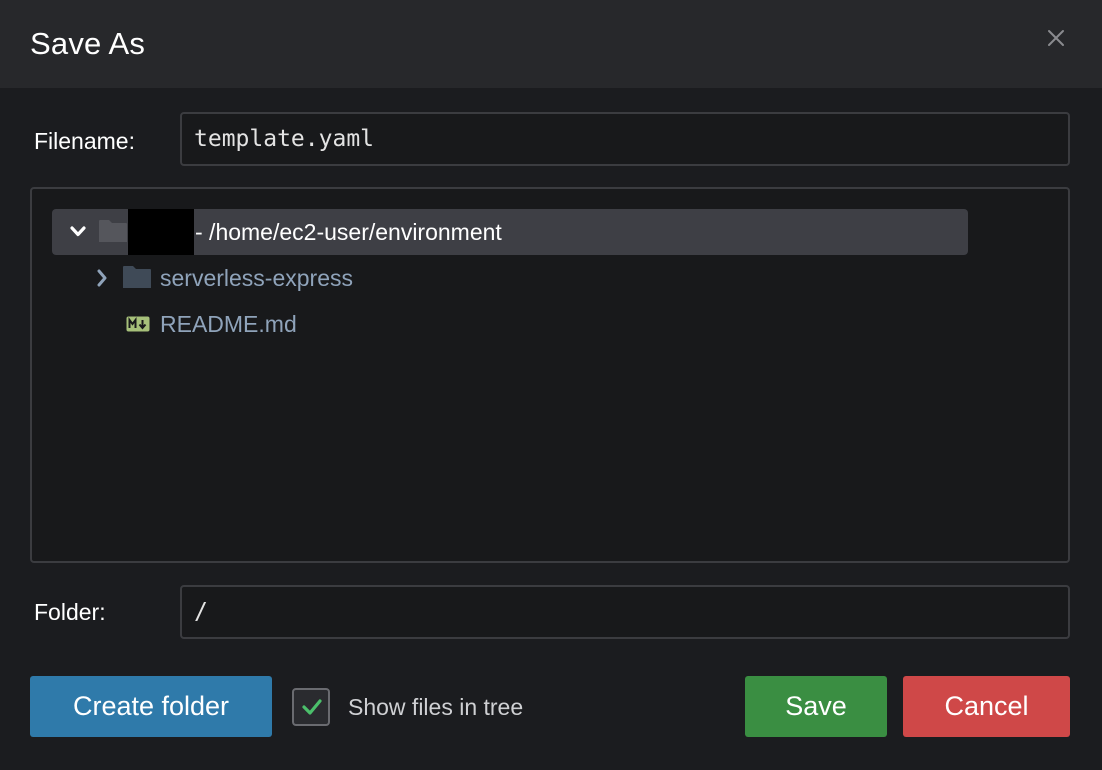 The width and height of the screenshot is (1102, 770). I want to click on filename-input, so click(625, 139).